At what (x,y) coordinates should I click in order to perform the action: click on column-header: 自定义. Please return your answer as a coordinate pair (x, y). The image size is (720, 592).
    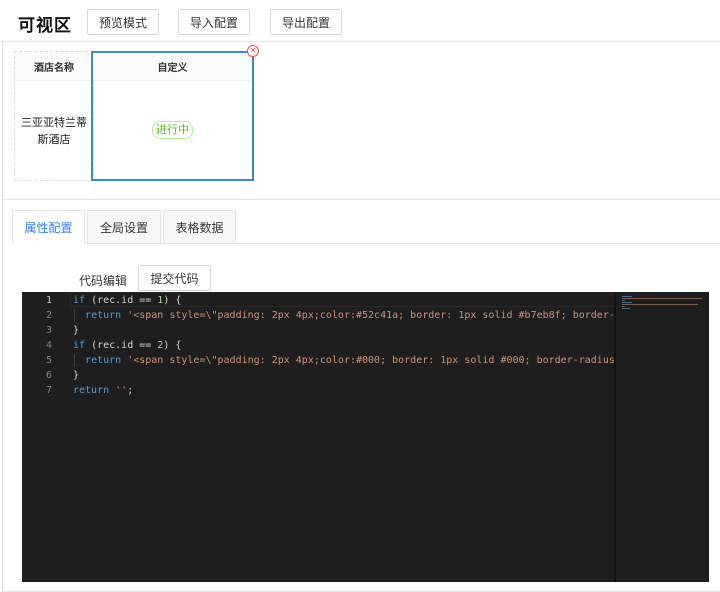
    Looking at the image, I should click on (172, 67).